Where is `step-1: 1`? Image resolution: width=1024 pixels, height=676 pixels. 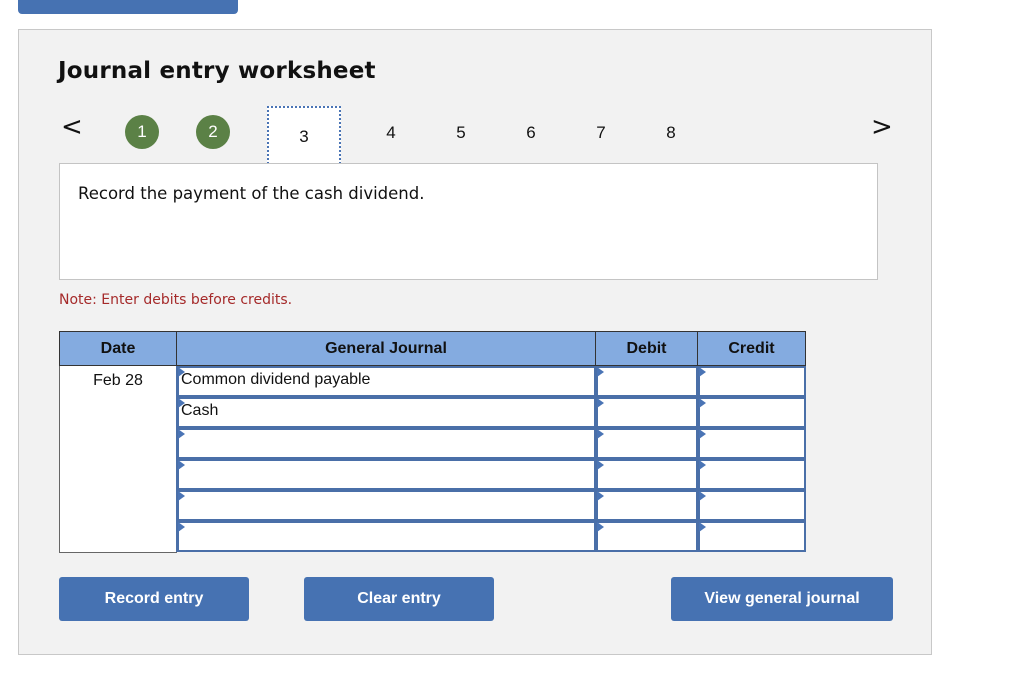 step-1: 1 is located at coordinates (142, 132).